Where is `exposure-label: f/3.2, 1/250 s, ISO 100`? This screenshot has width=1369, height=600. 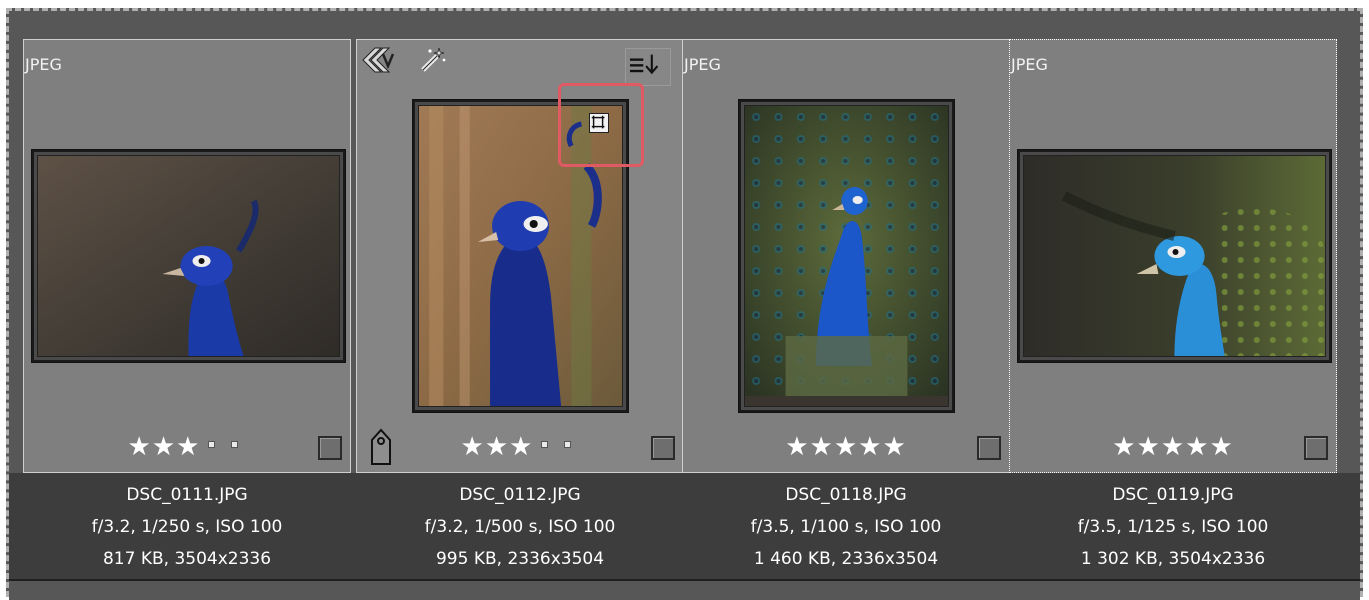 exposure-label: f/3.2, 1/250 s, ISO 100 is located at coordinates (187, 527).